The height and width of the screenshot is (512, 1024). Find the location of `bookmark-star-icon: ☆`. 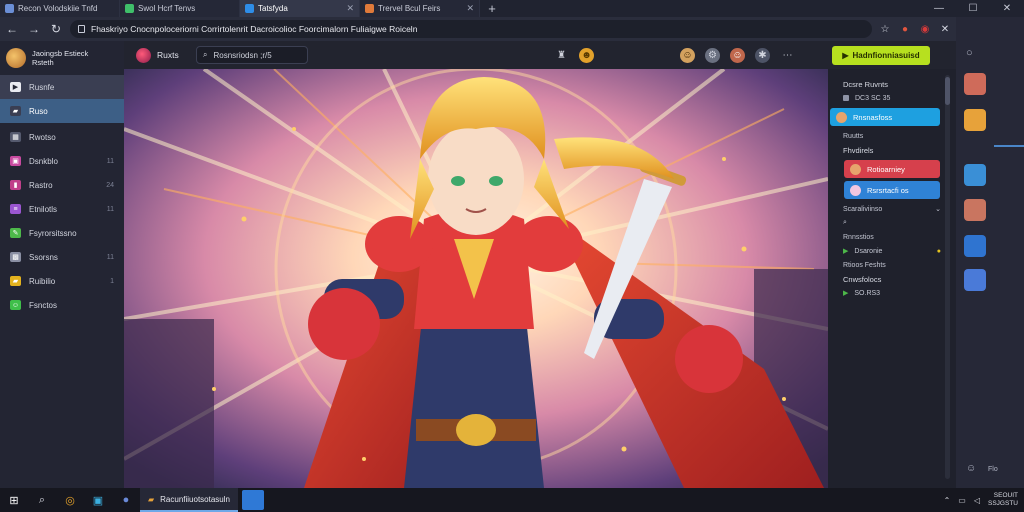

bookmark-star-icon: ☆ is located at coordinates (885, 29).